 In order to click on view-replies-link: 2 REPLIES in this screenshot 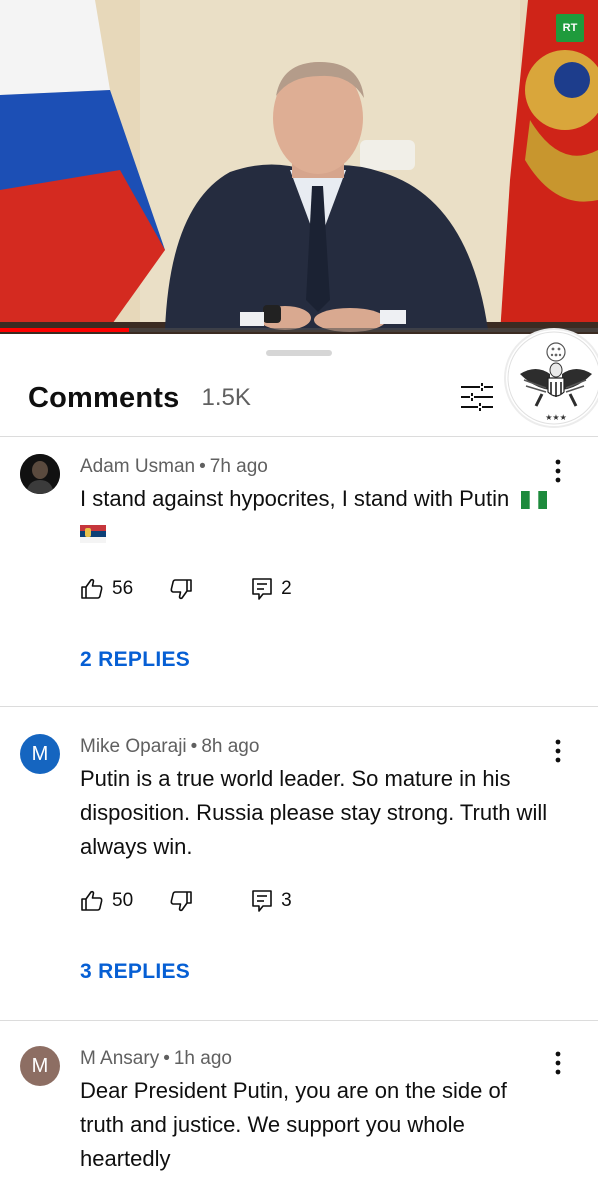, I will do `click(135, 660)`.